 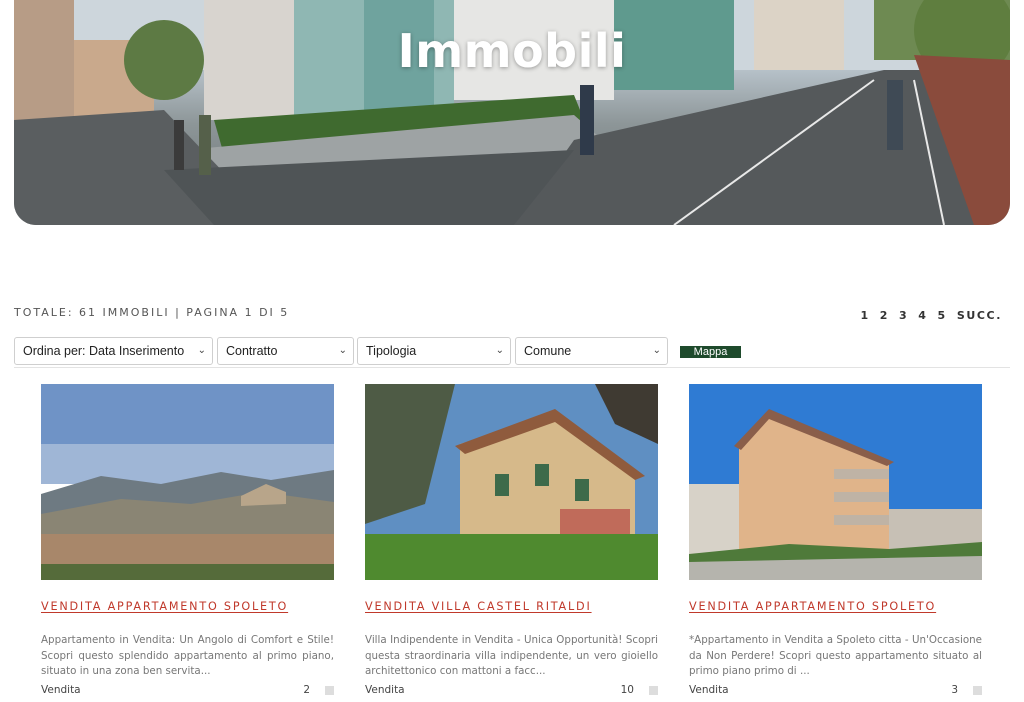 I want to click on photo-count: 2, so click(x=306, y=690).